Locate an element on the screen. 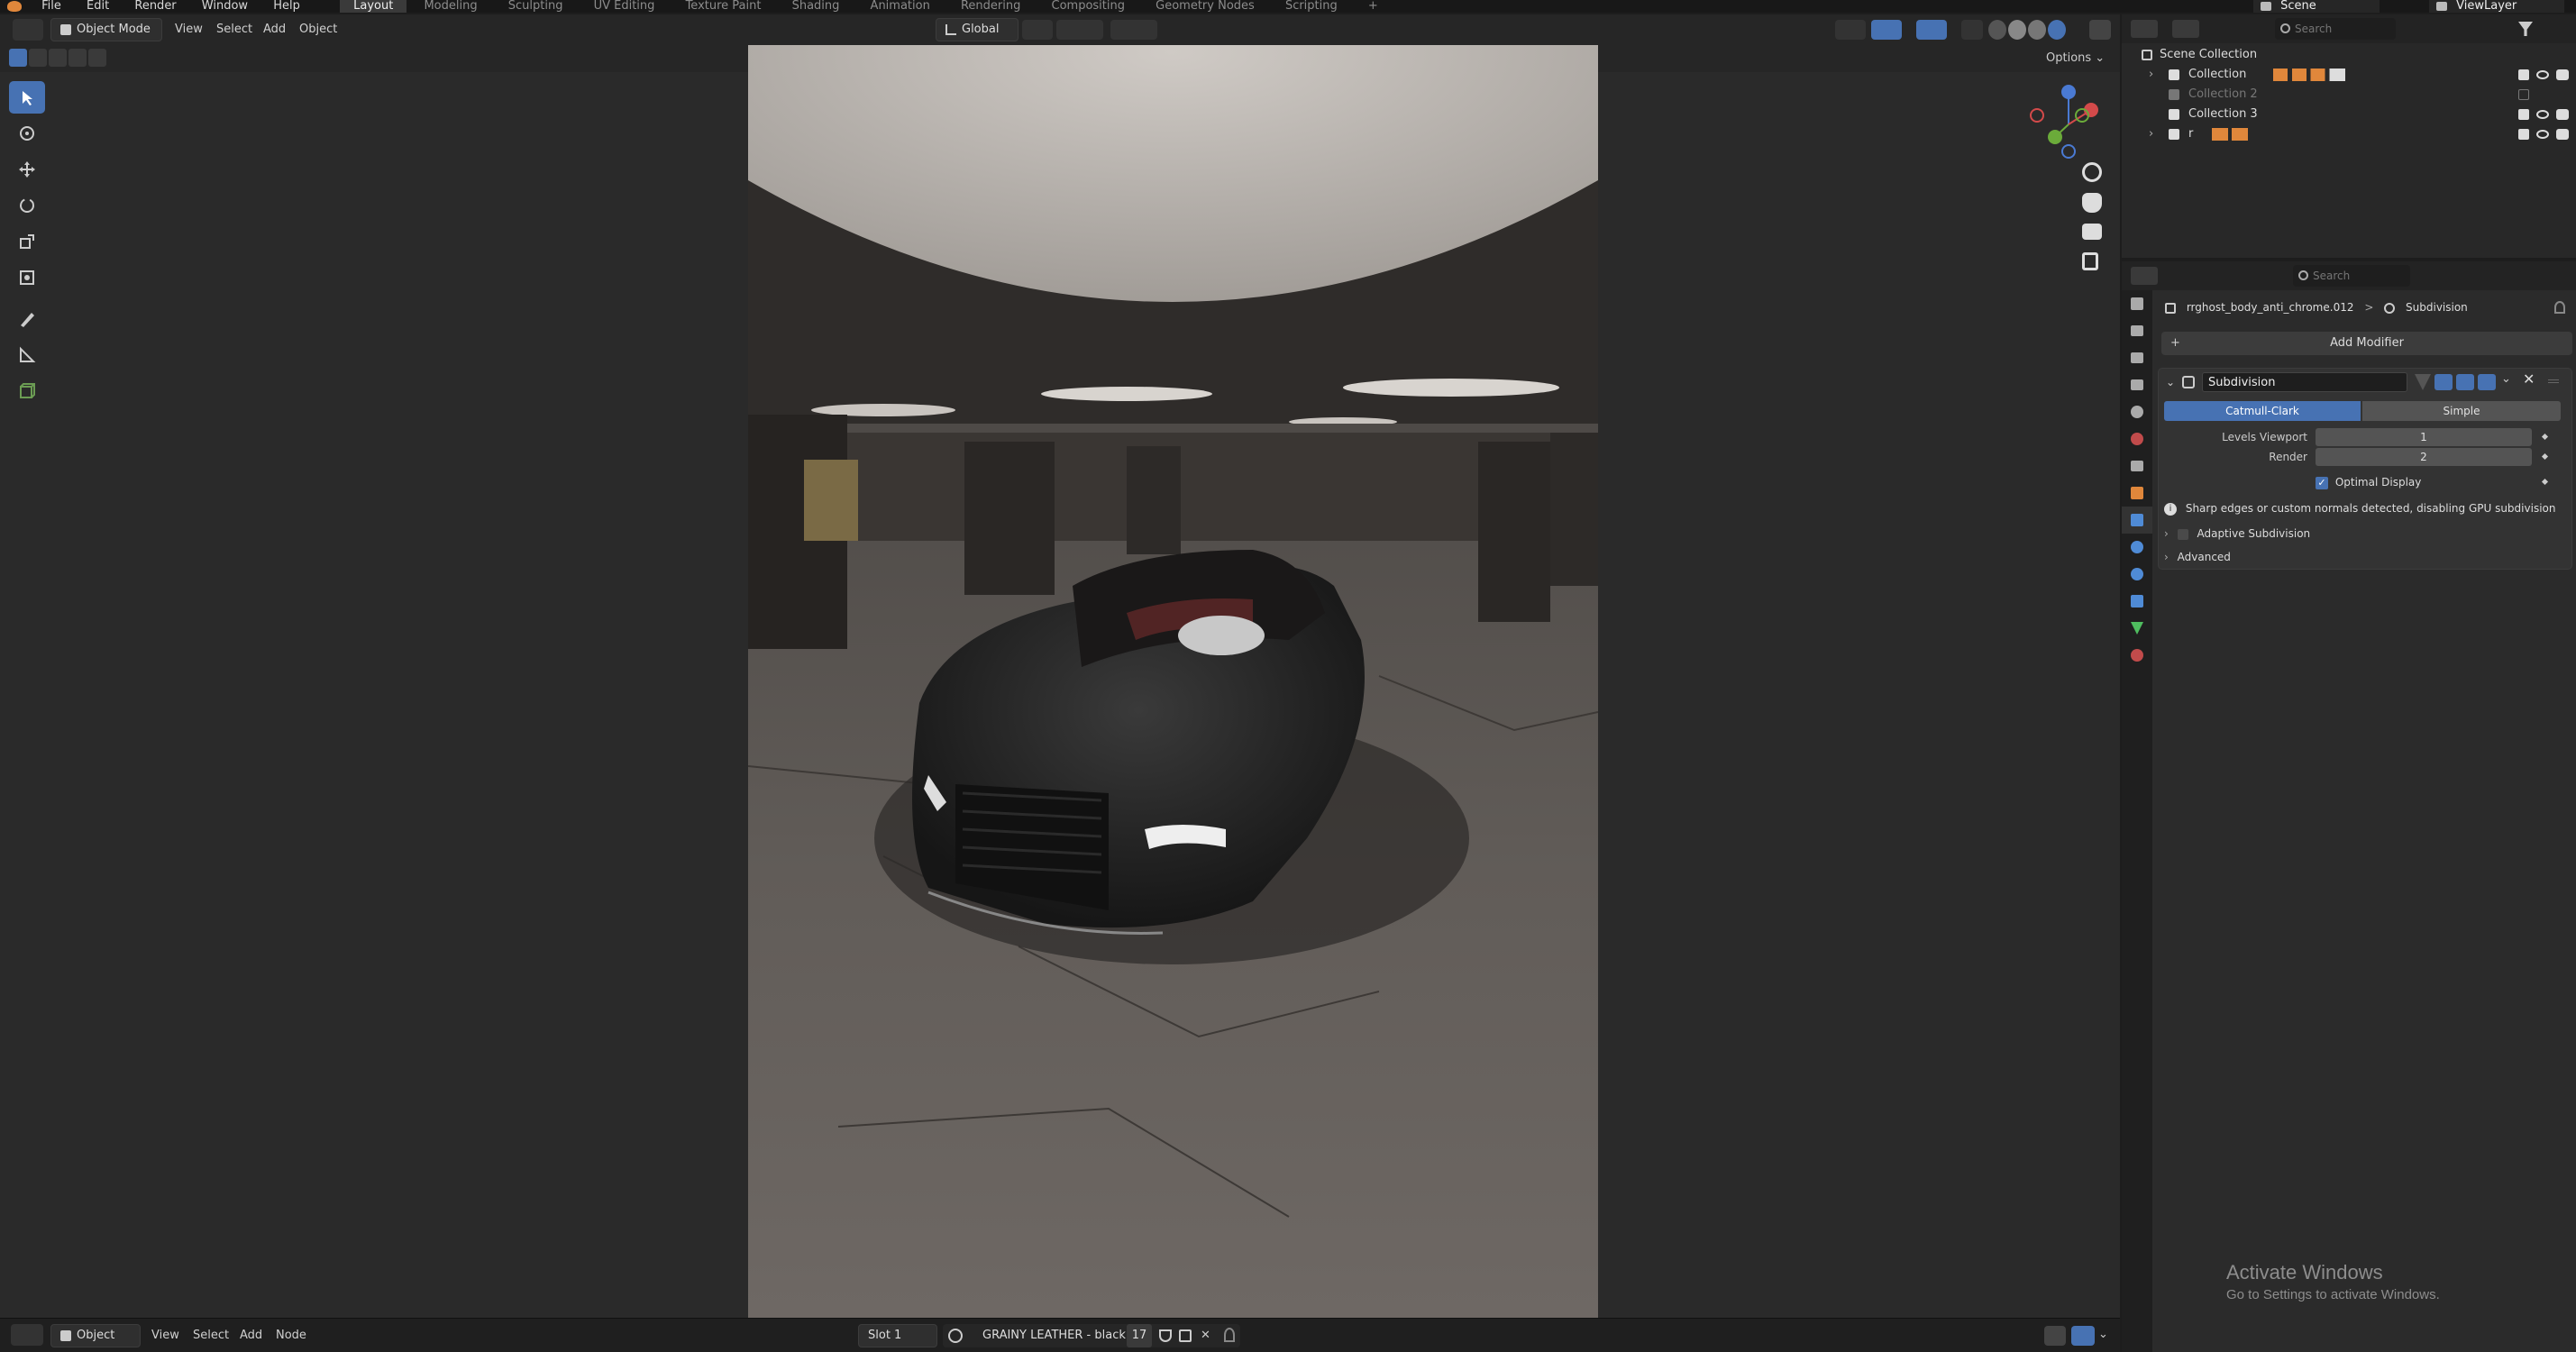  select-intersect-icon is located at coordinates (97, 58).